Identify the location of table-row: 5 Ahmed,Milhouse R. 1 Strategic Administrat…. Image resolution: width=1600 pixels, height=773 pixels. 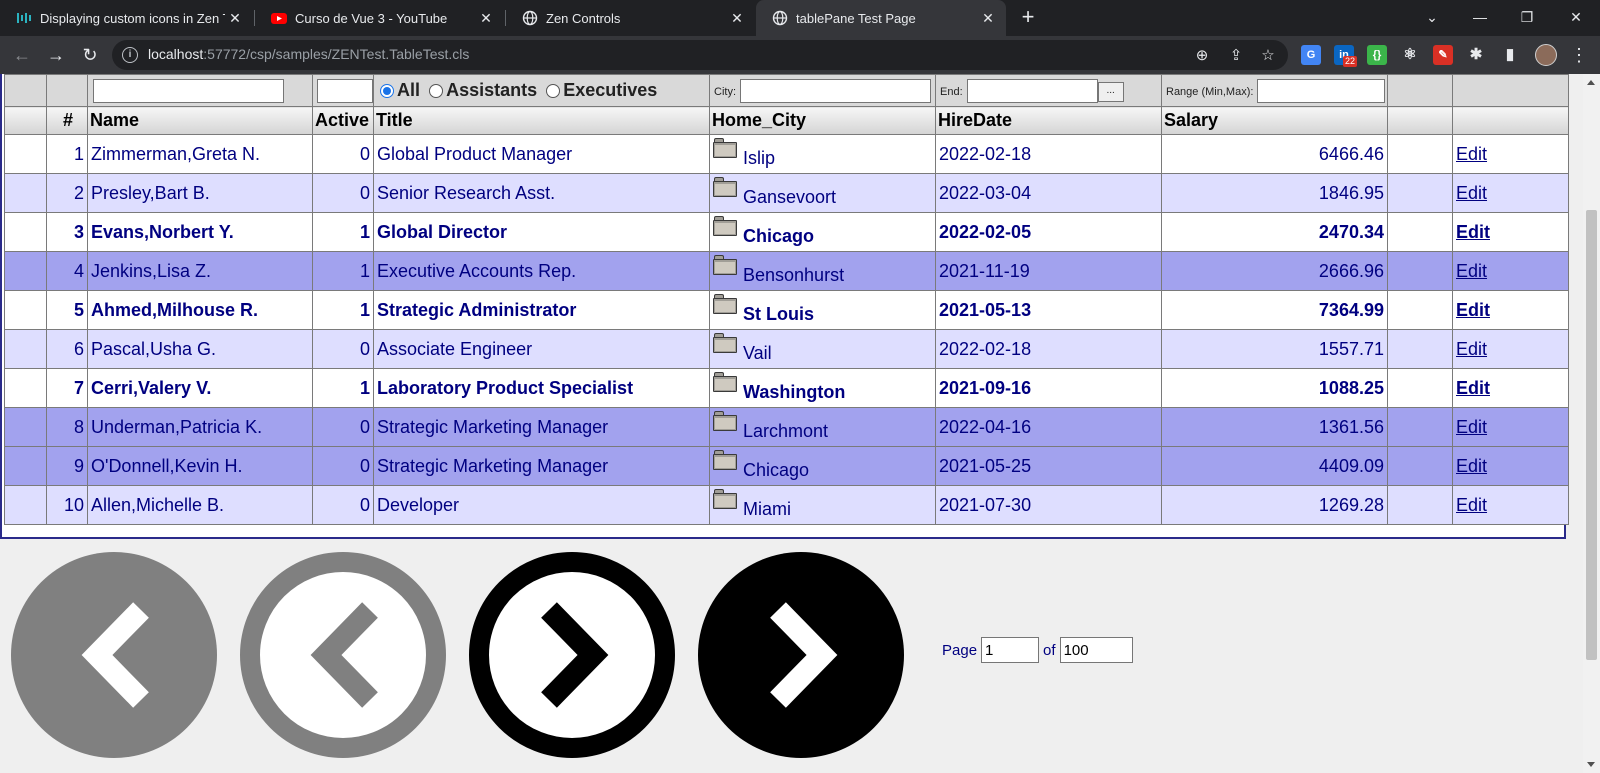
(786, 310).